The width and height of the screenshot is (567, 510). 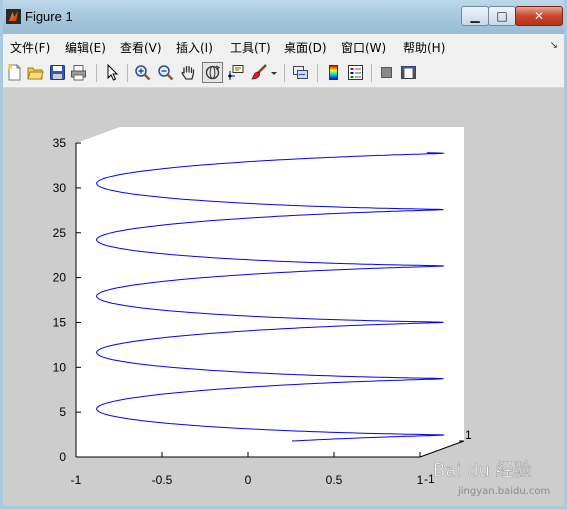 I want to click on open-file-icon, so click(x=35, y=72).